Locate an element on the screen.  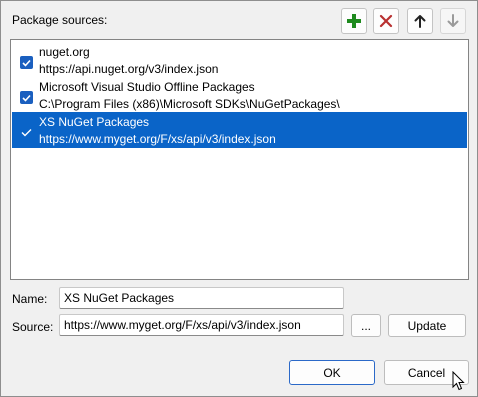
update-button: Update is located at coordinates (427, 325).